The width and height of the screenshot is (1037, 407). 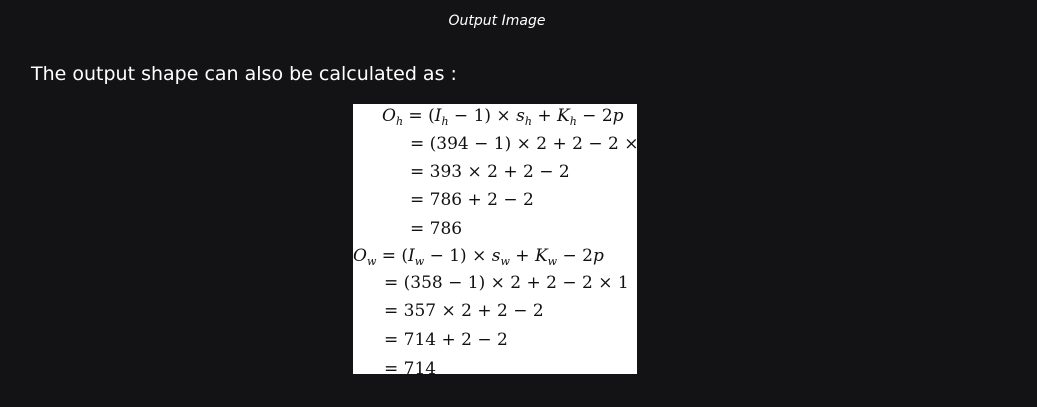 I want to click on width-line-2: = 357 × 2 + 2 − 2, so click(x=464, y=311).